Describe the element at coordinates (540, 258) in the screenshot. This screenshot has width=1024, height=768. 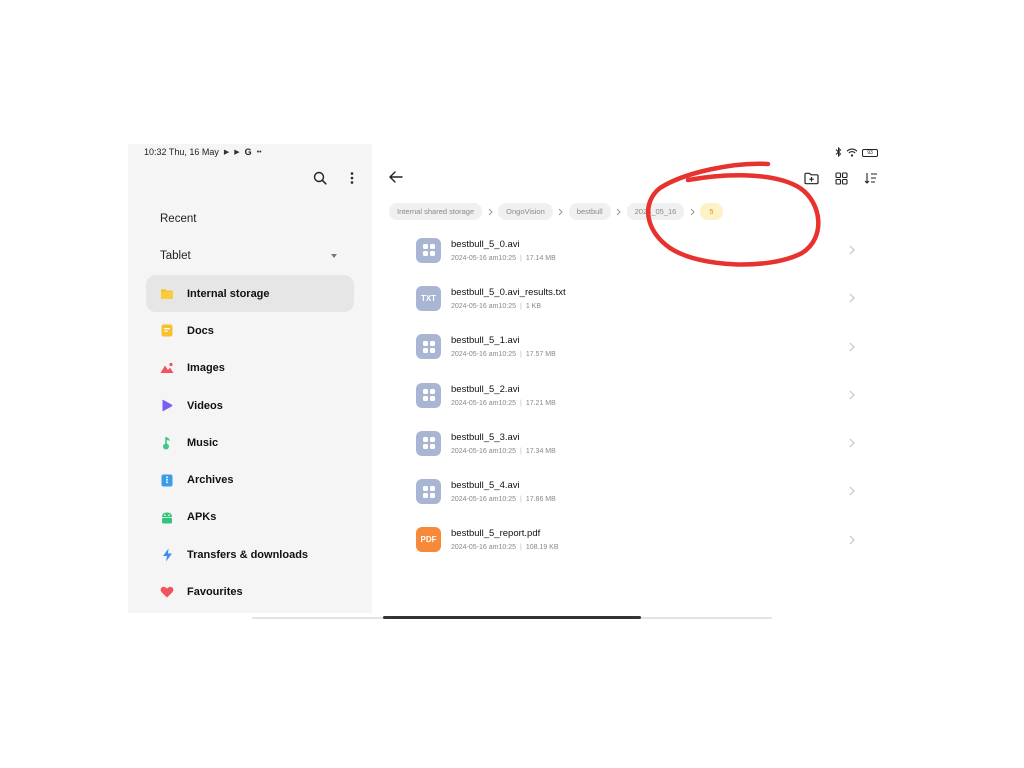
I see `file-size: 17.14 MB` at that location.